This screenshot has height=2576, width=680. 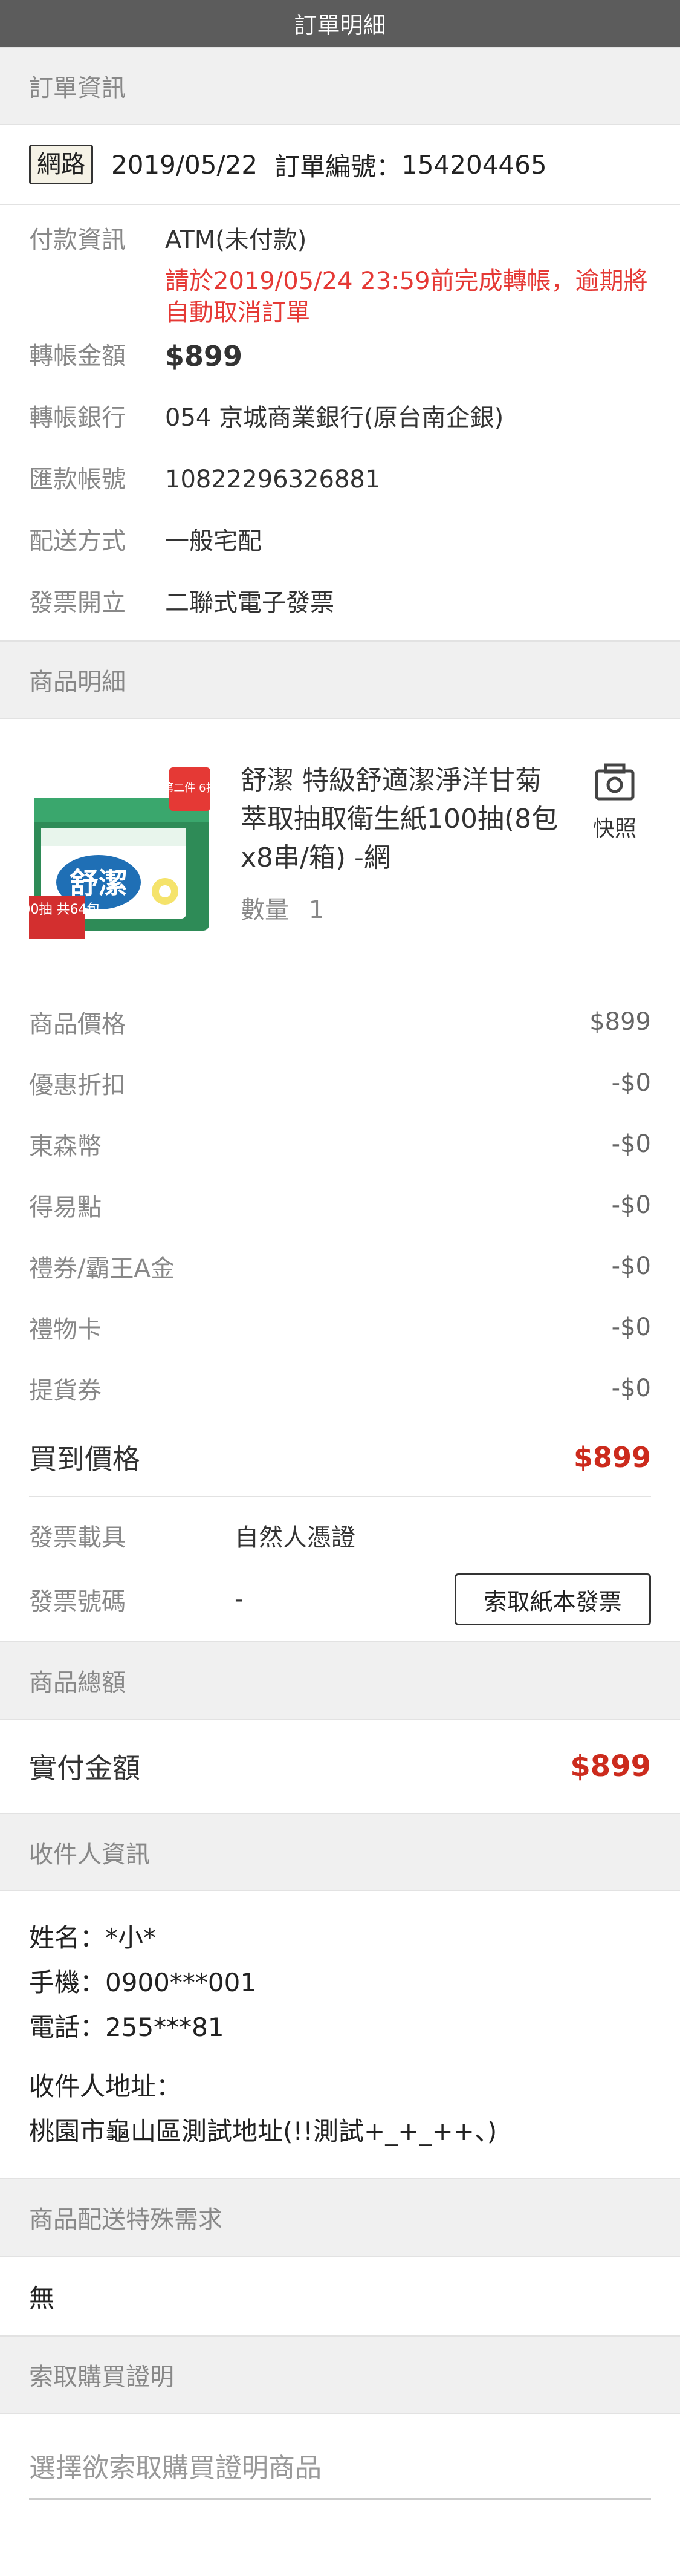 What do you see at coordinates (340, 1767) in the screenshot?
I see `paid-amount-row: 實付金額 $899` at bounding box center [340, 1767].